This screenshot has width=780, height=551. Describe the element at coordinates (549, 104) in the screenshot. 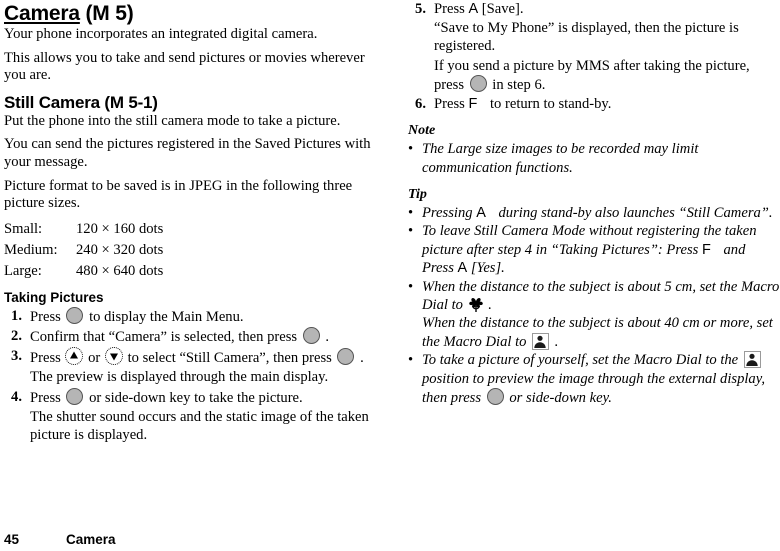

I see `step-text-post: to return to stand-by.` at that location.